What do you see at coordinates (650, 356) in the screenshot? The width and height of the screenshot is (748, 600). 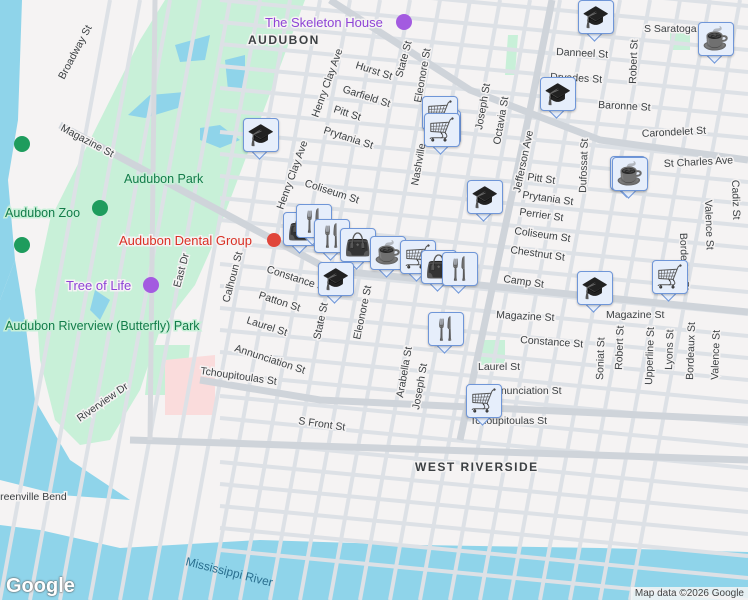 I see `street-label: Upperline St` at bounding box center [650, 356].